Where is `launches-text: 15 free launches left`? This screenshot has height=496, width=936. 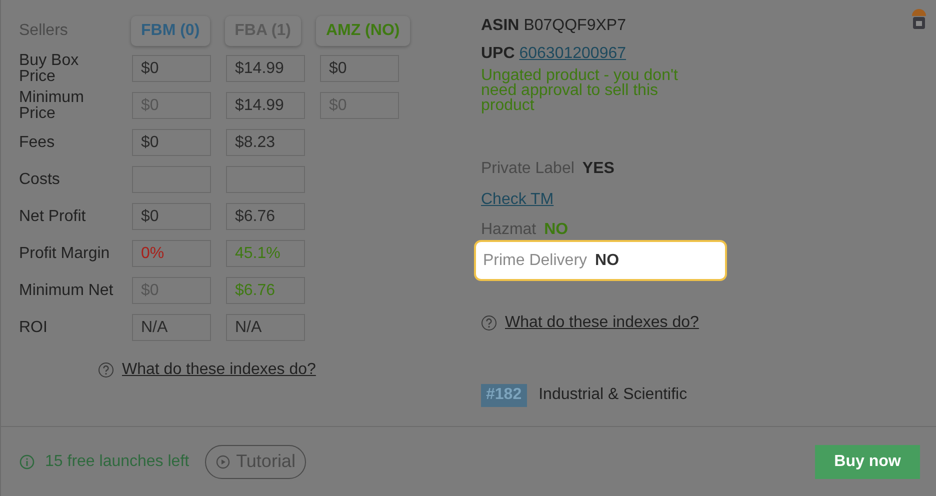
launches-text: 15 free launches left is located at coordinates (117, 462).